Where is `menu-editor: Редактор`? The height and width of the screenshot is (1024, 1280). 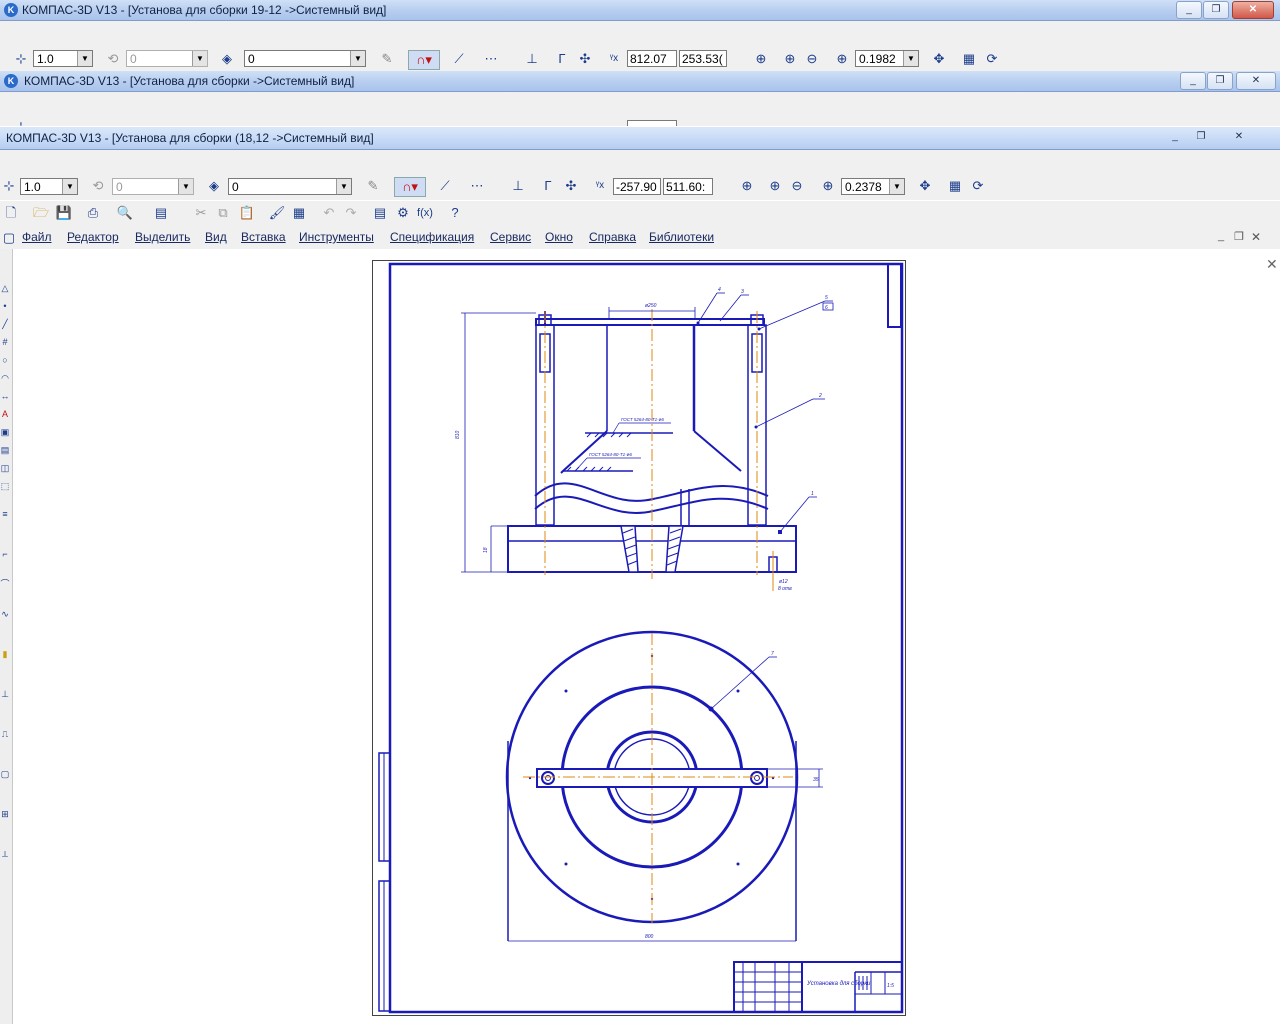
menu-editor: Редактор is located at coordinates (93, 237).